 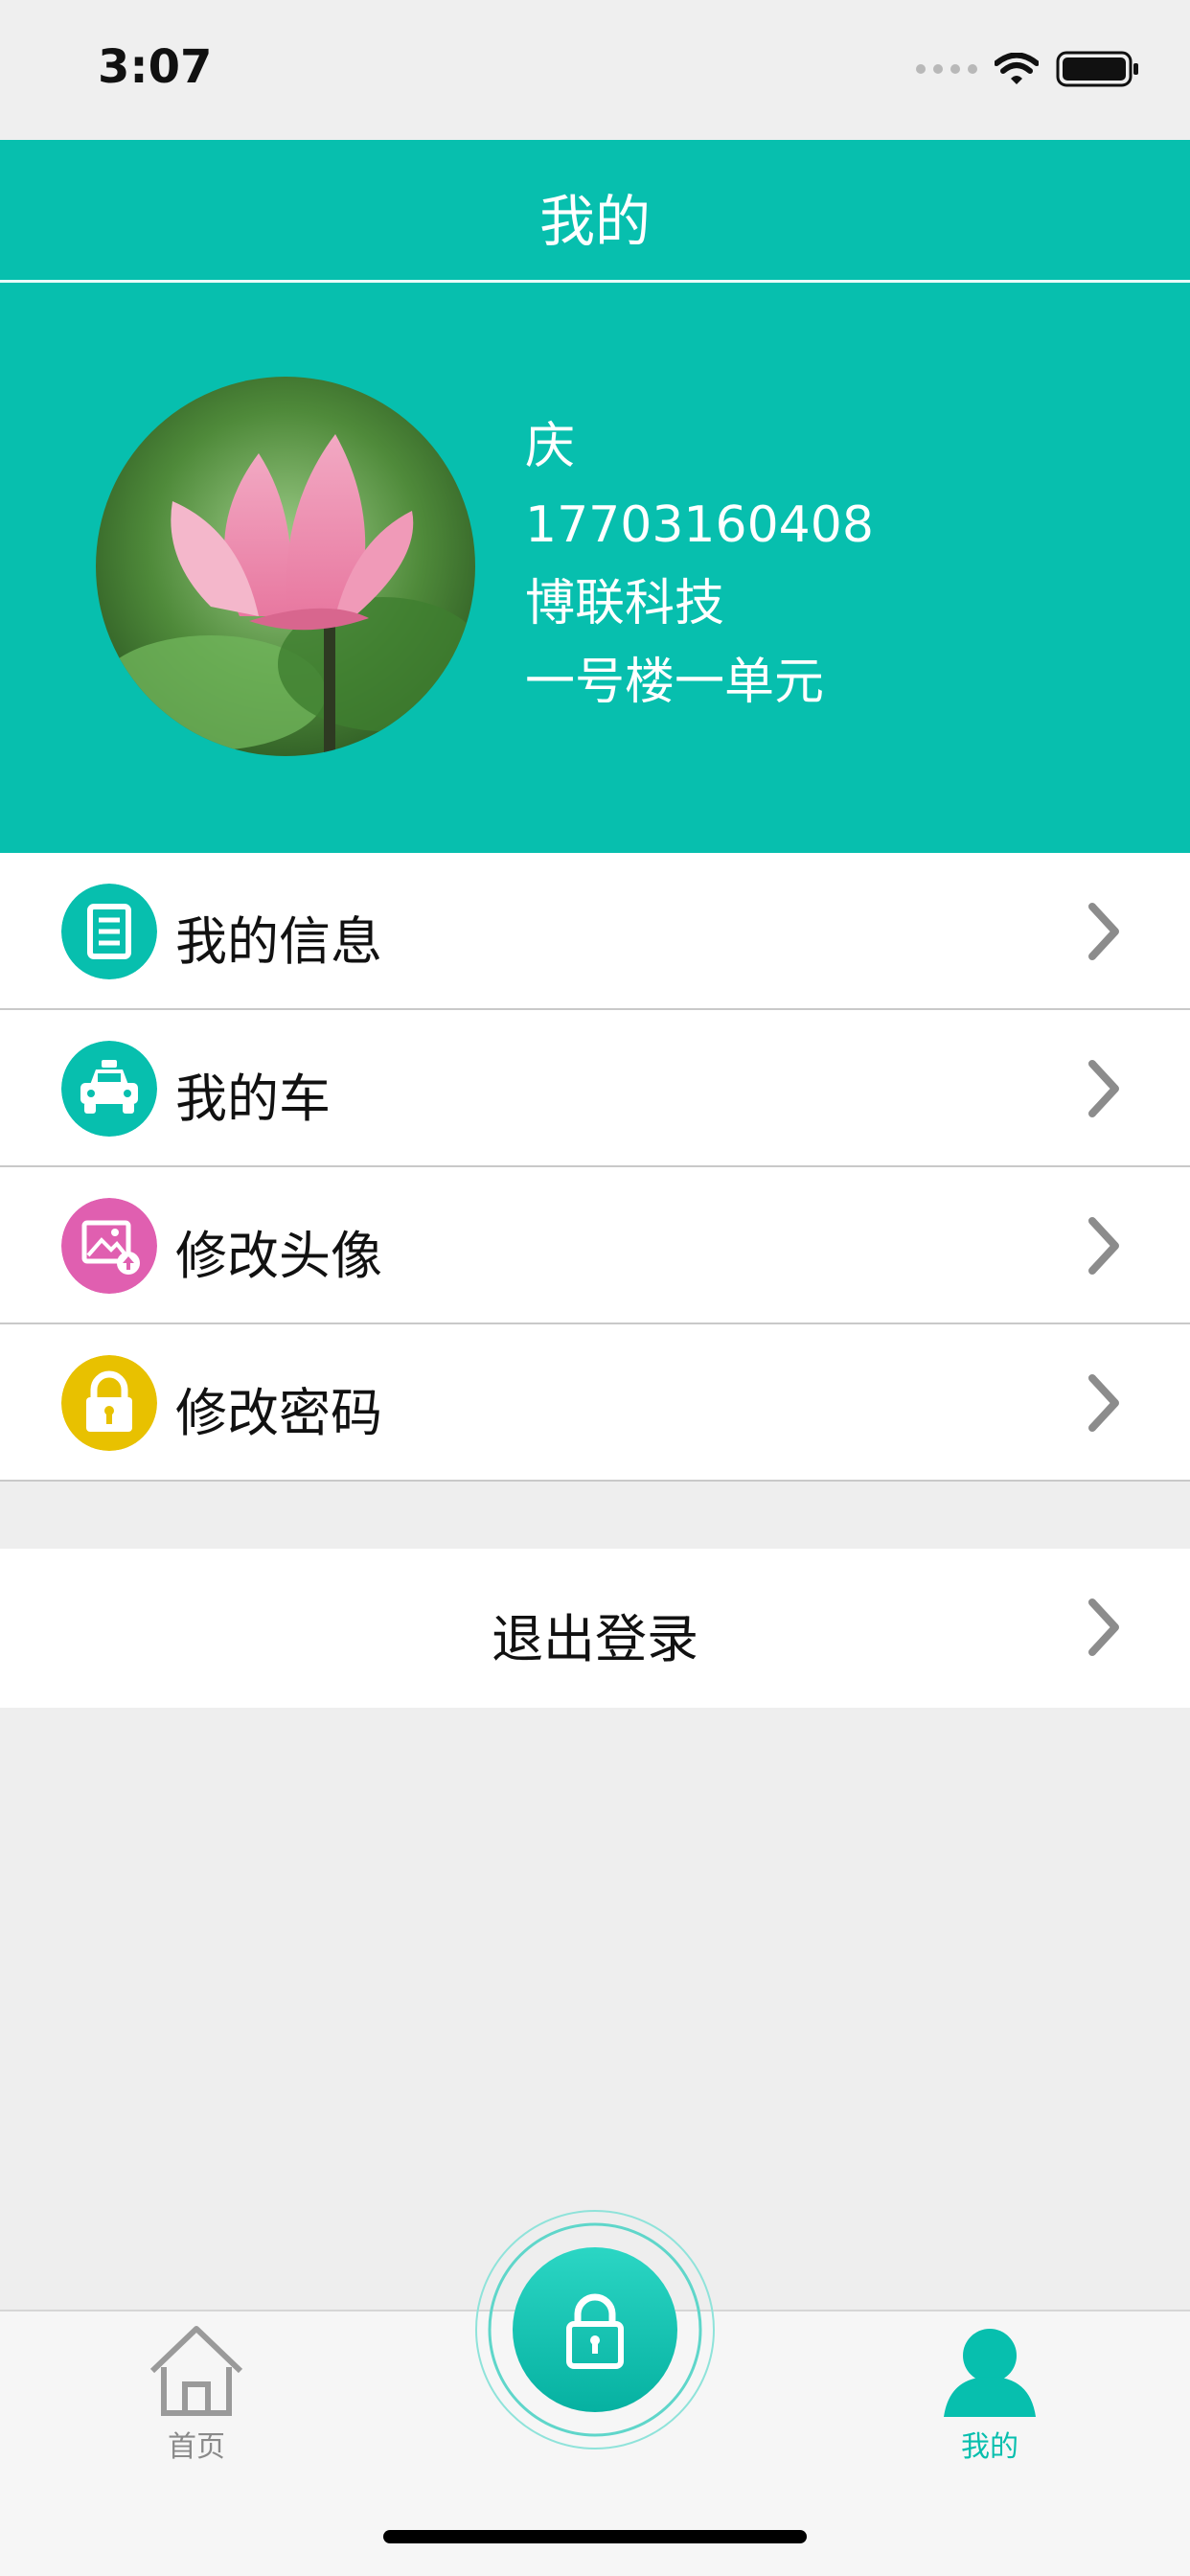 What do you see at coordinates (947, 69) in the screenshot?
I see `signal-icon` at bounding box center [947, 69].